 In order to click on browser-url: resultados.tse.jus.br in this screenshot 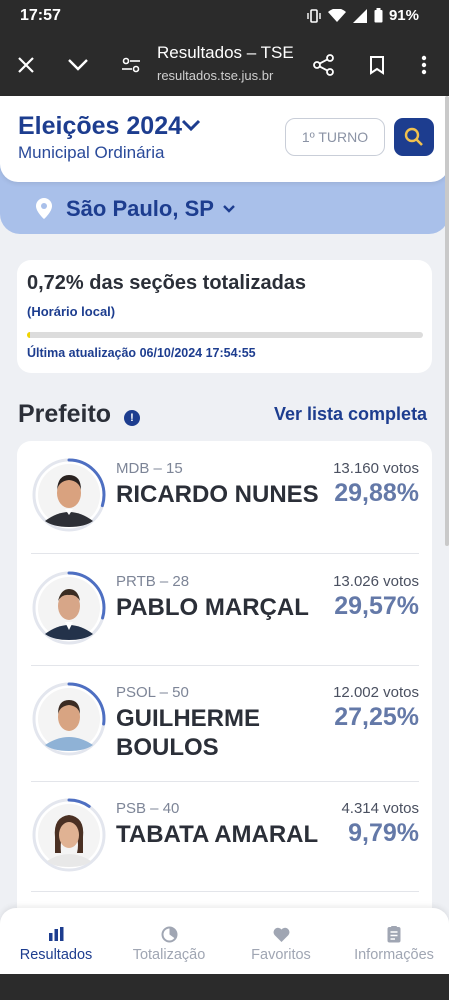, I will do `click(215, 75)`.